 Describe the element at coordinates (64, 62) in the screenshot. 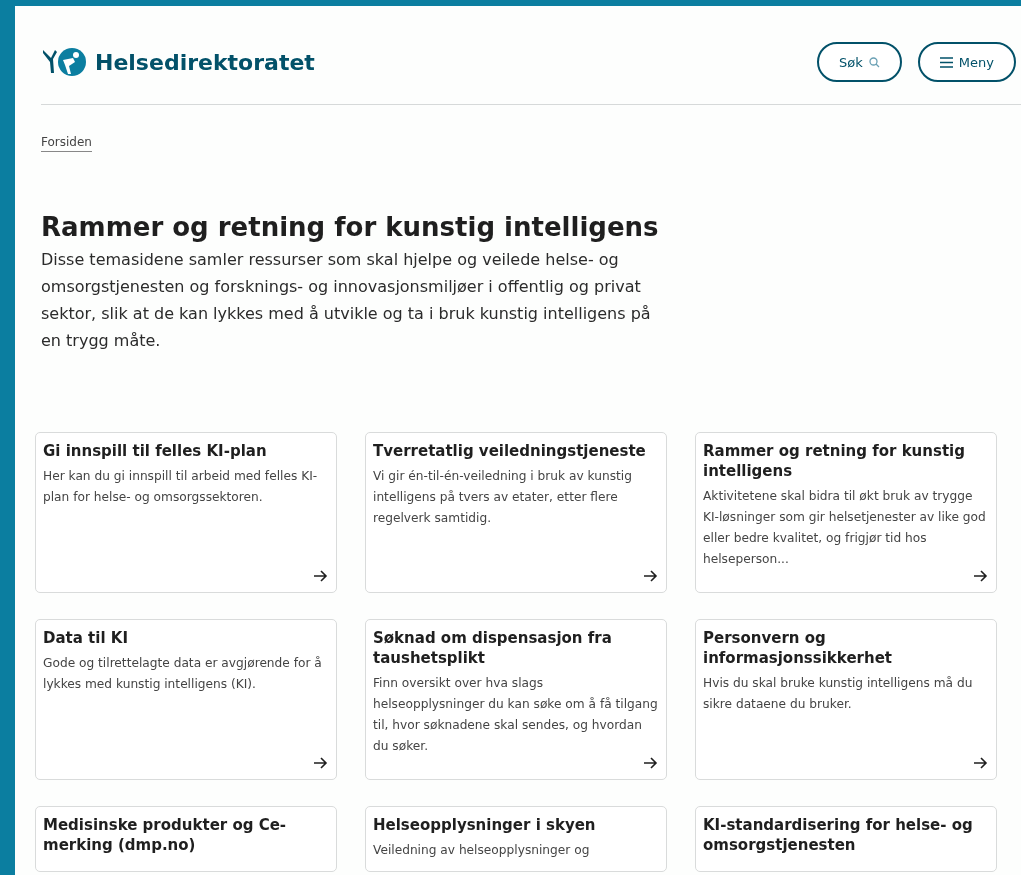

I see `logo-icon` at that location.